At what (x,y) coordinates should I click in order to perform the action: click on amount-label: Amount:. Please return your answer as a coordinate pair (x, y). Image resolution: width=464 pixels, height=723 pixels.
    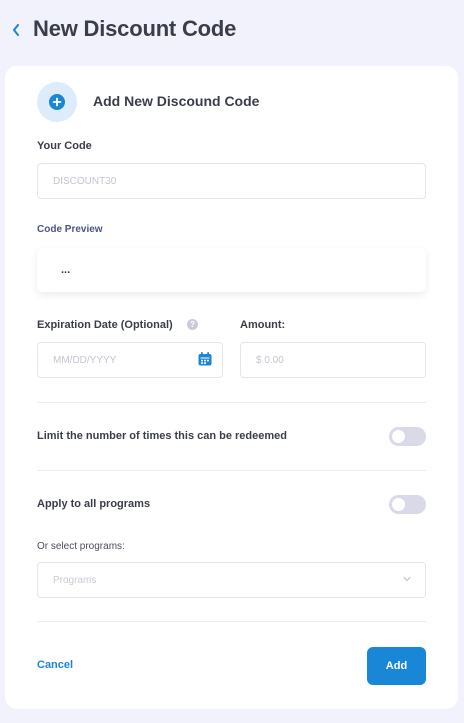
    Looking at the image, I should click on (263, 325).